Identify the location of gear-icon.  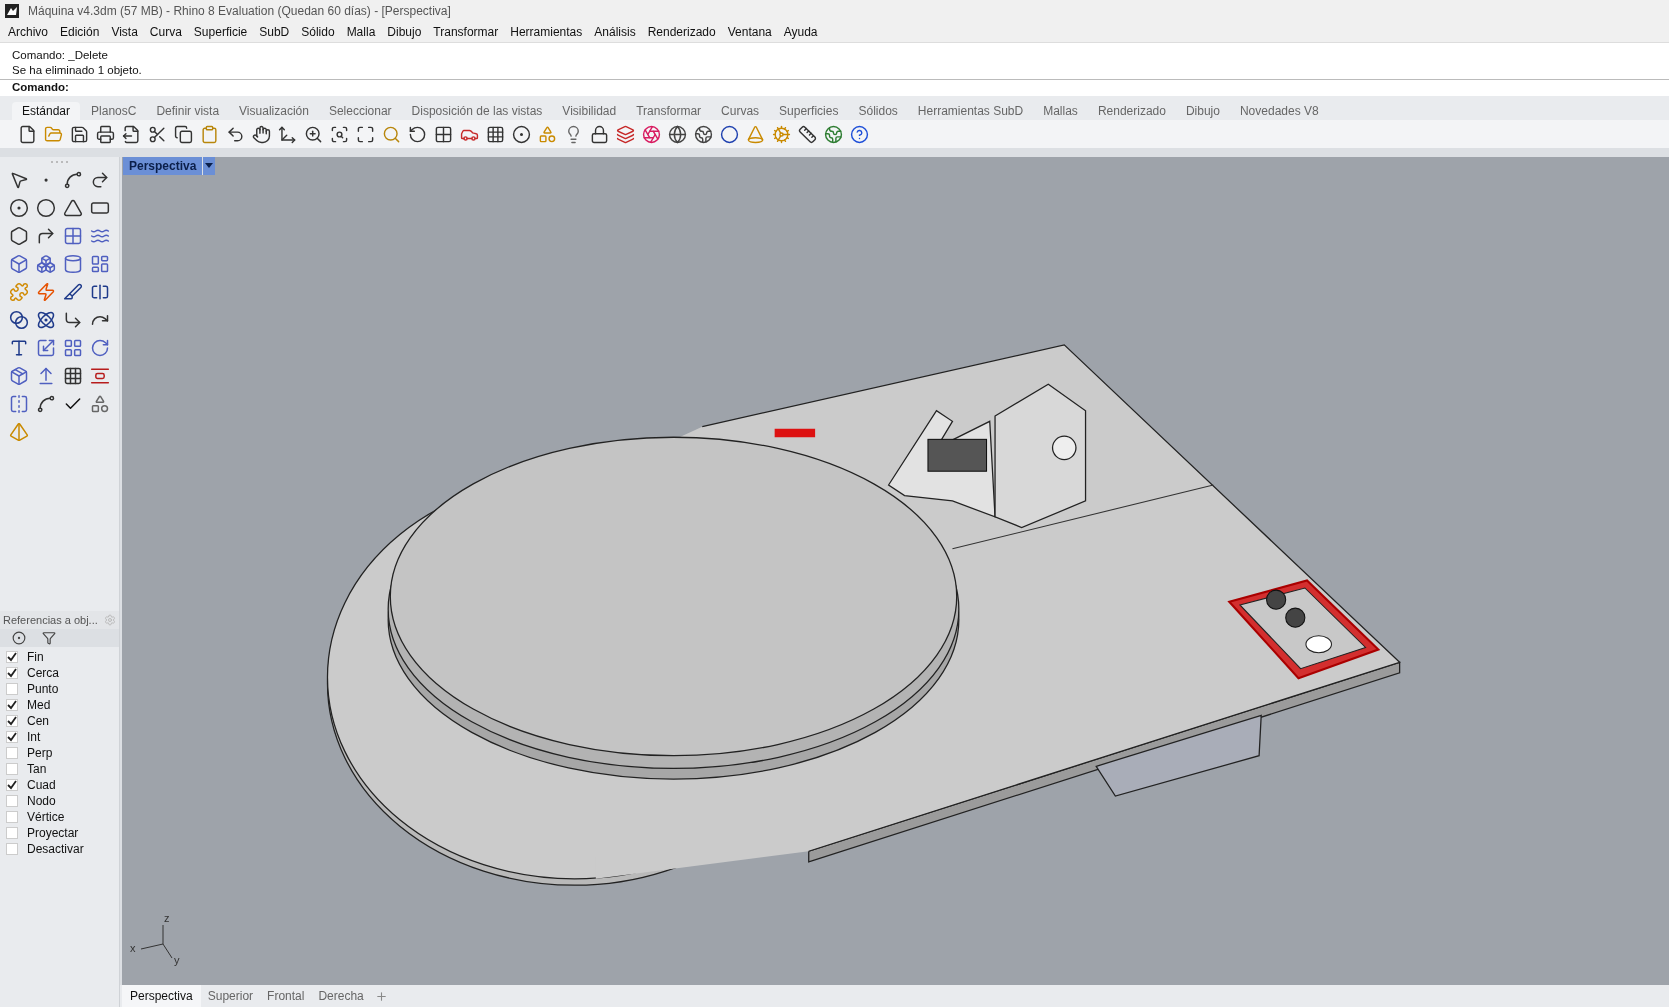
(781, 134).